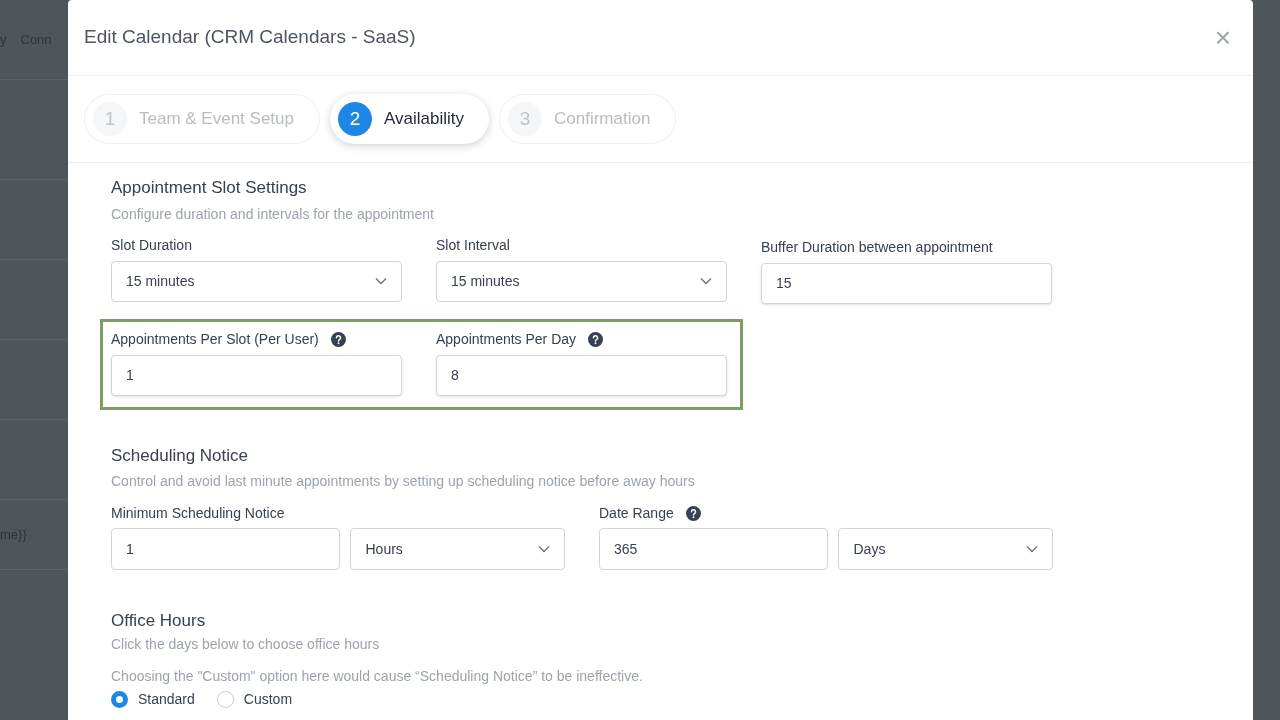 The height and width of the screenshot is (720, 1280). Describe the element at coordinates (254, 699) in the screenshot. I see `radio-option: Custom` at that location.